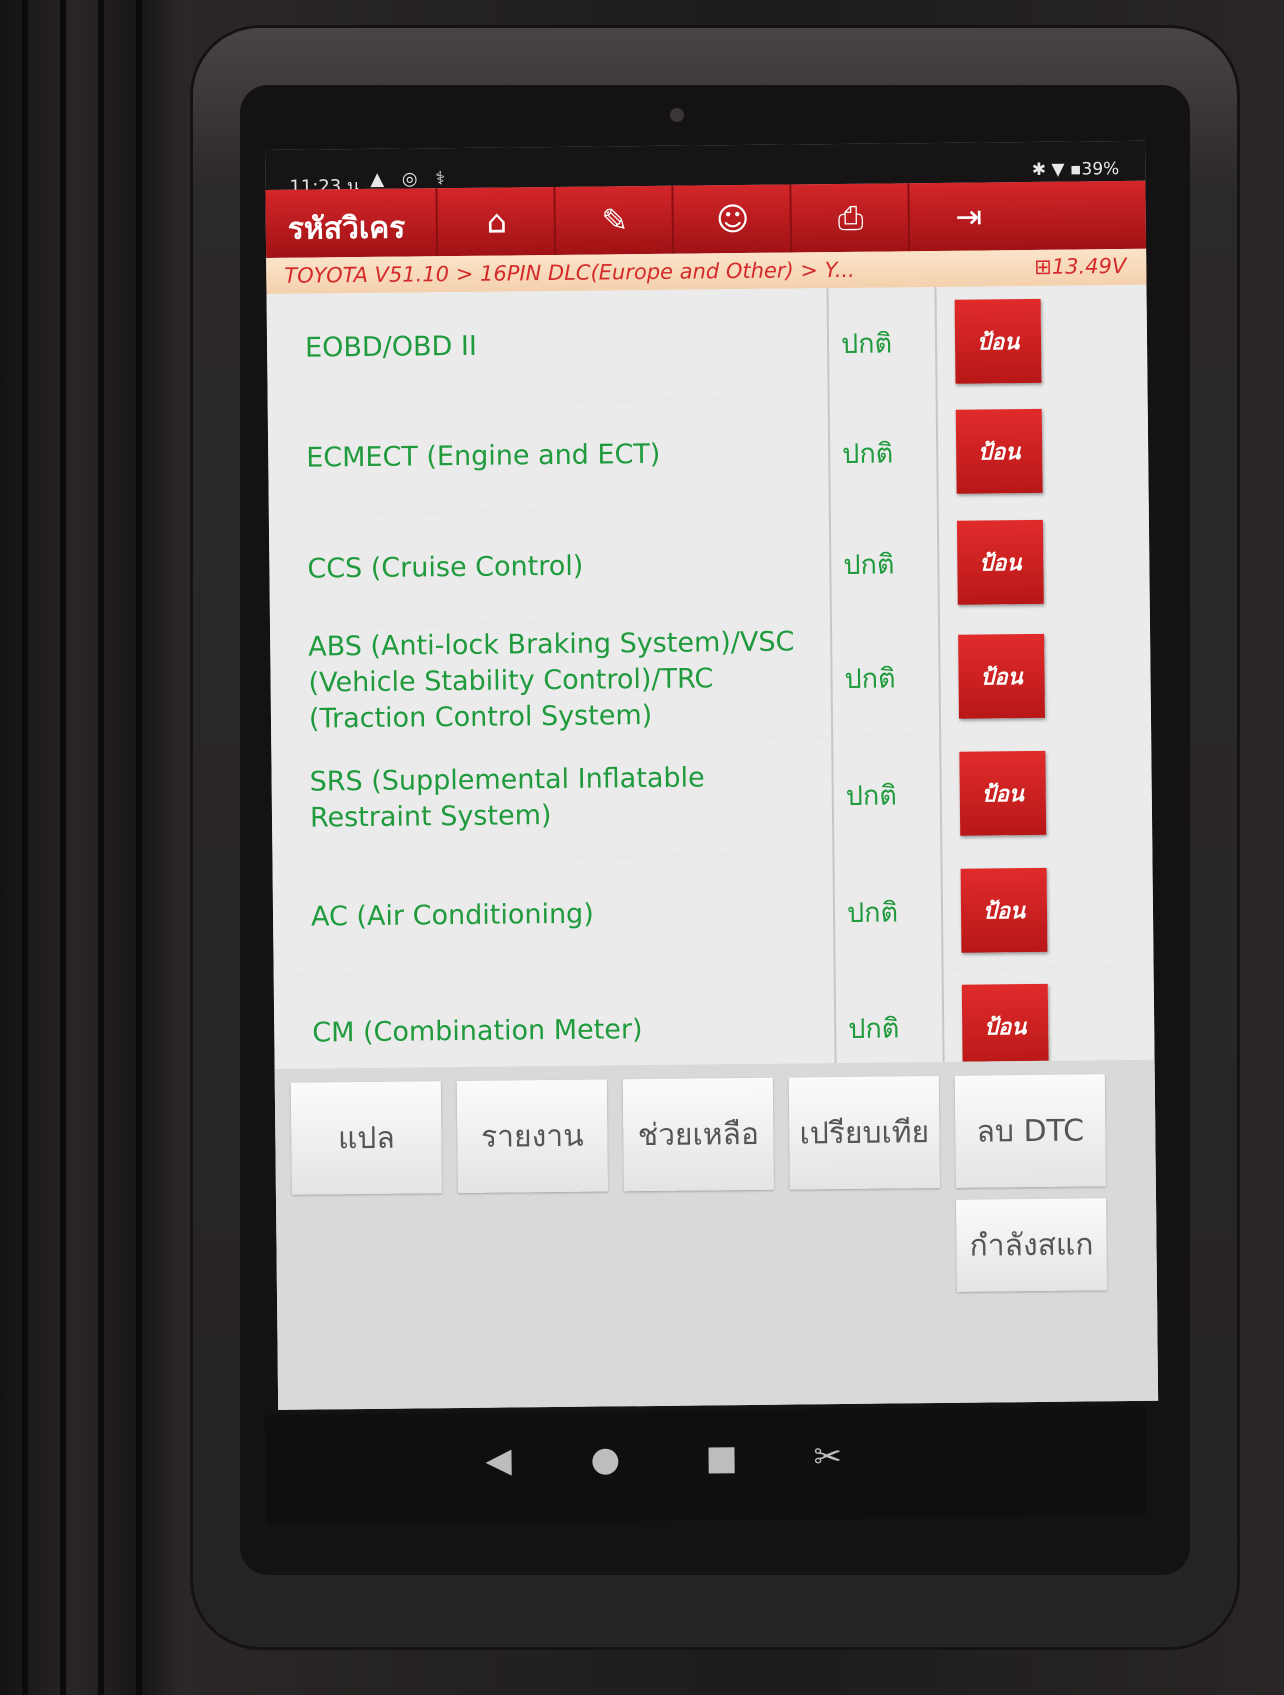 Image resolution: width=1284 pixels, height=1695 pixels. Describe the element at coordinates (714, 1017) in the screenshot. I see `system-row: CM (Combination Meter) ปกติ ป้อน` at that location.